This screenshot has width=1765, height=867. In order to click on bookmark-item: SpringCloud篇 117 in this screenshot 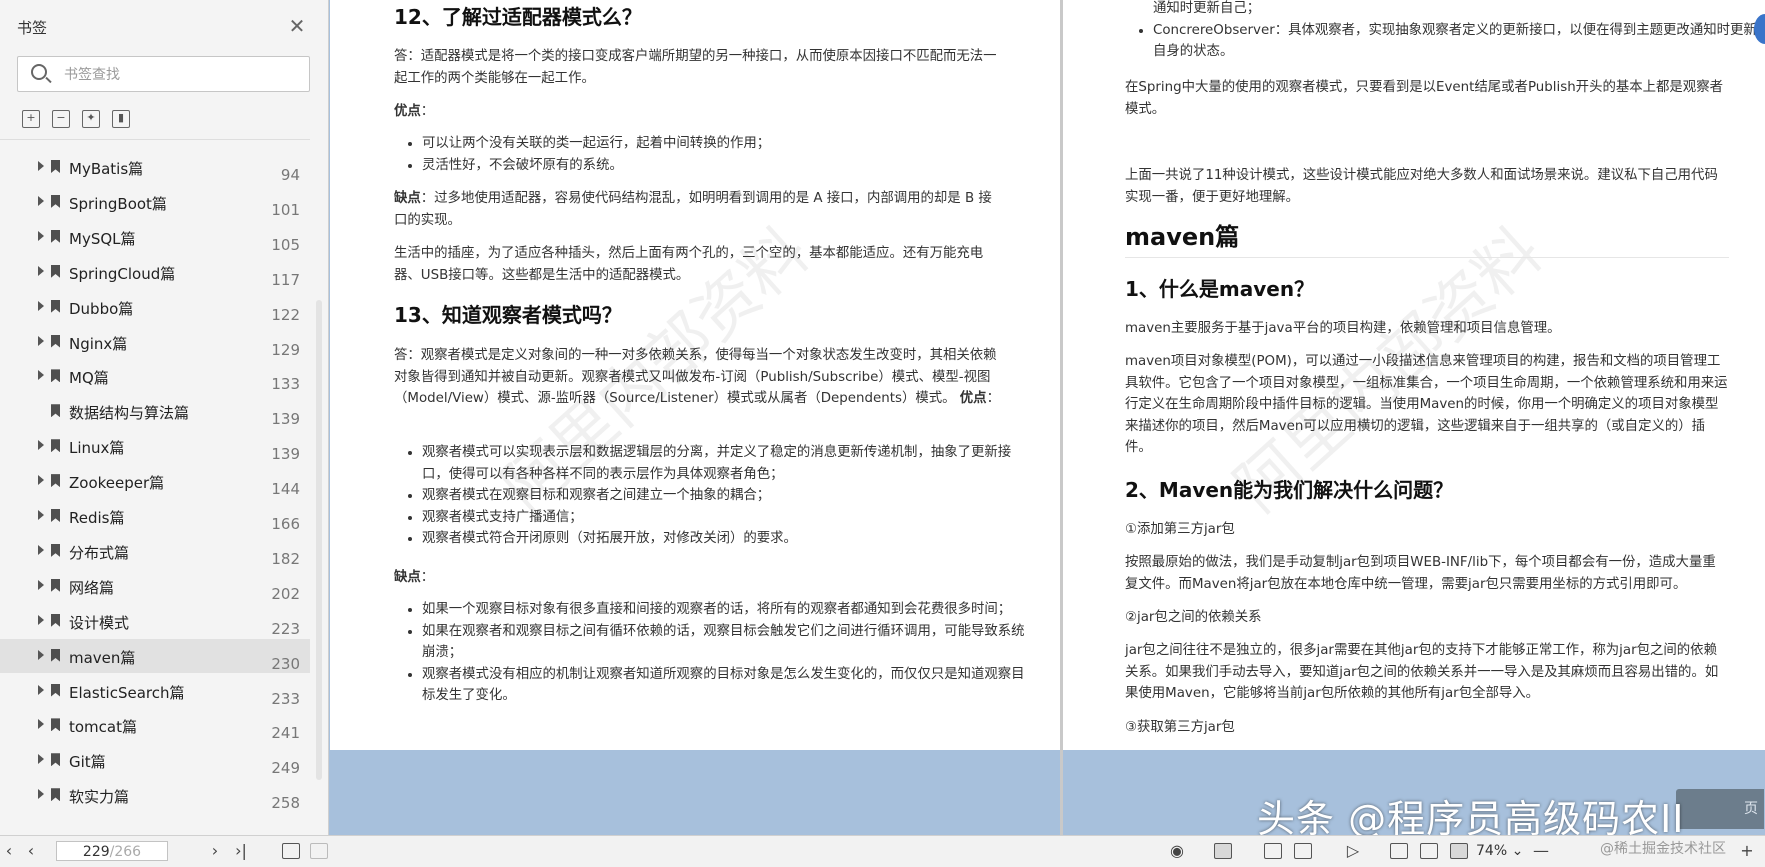, I will do `click(155, 272)`.